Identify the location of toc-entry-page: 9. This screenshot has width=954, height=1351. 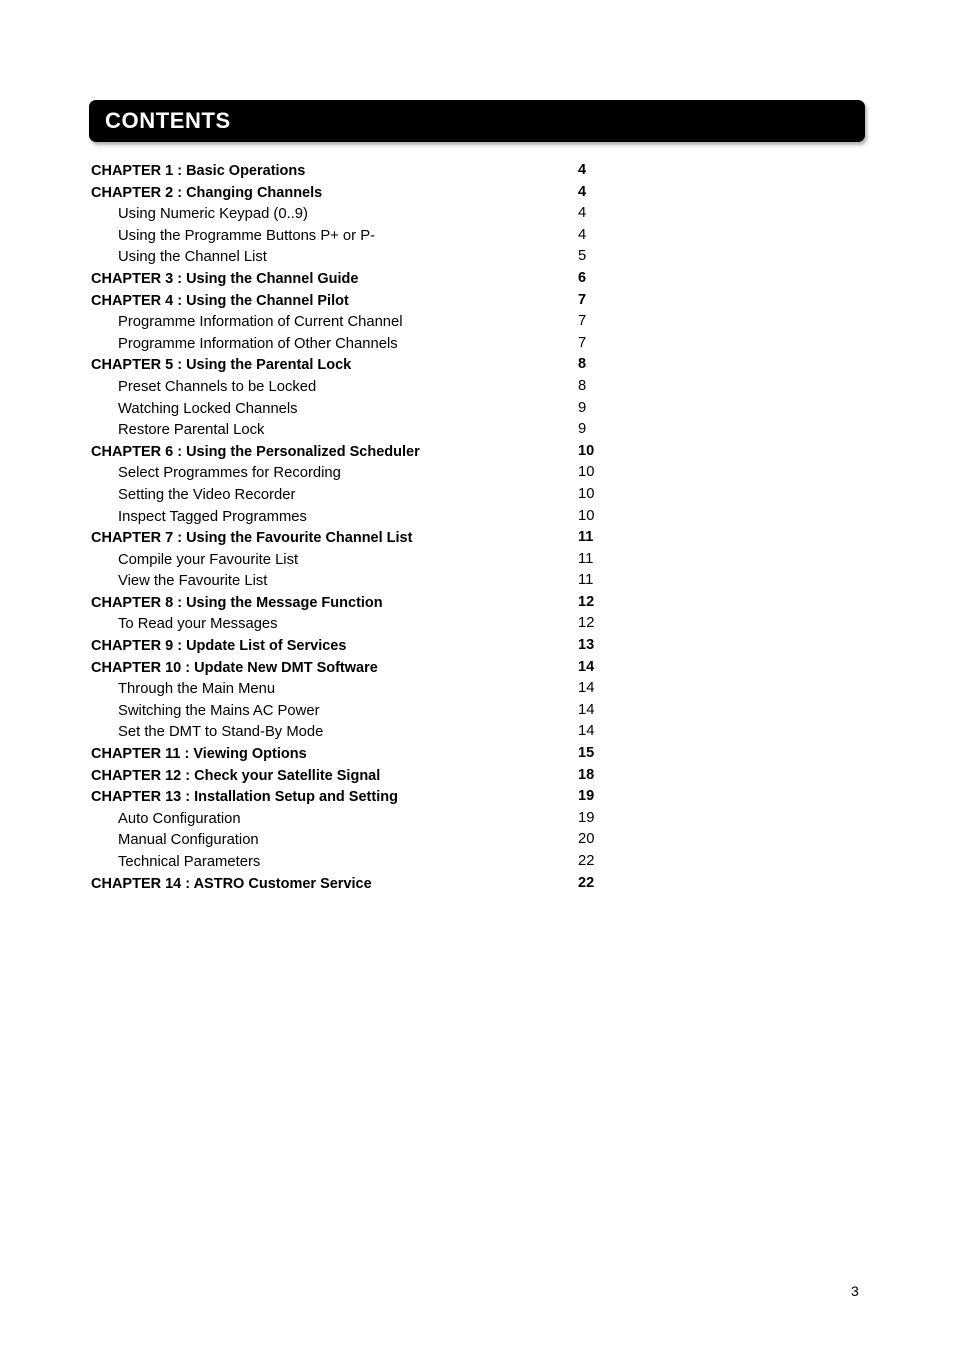
(582, 429).